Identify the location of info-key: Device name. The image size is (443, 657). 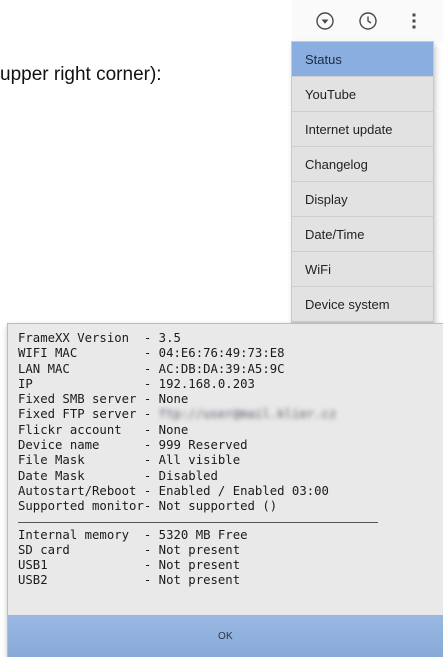
(81, 445).